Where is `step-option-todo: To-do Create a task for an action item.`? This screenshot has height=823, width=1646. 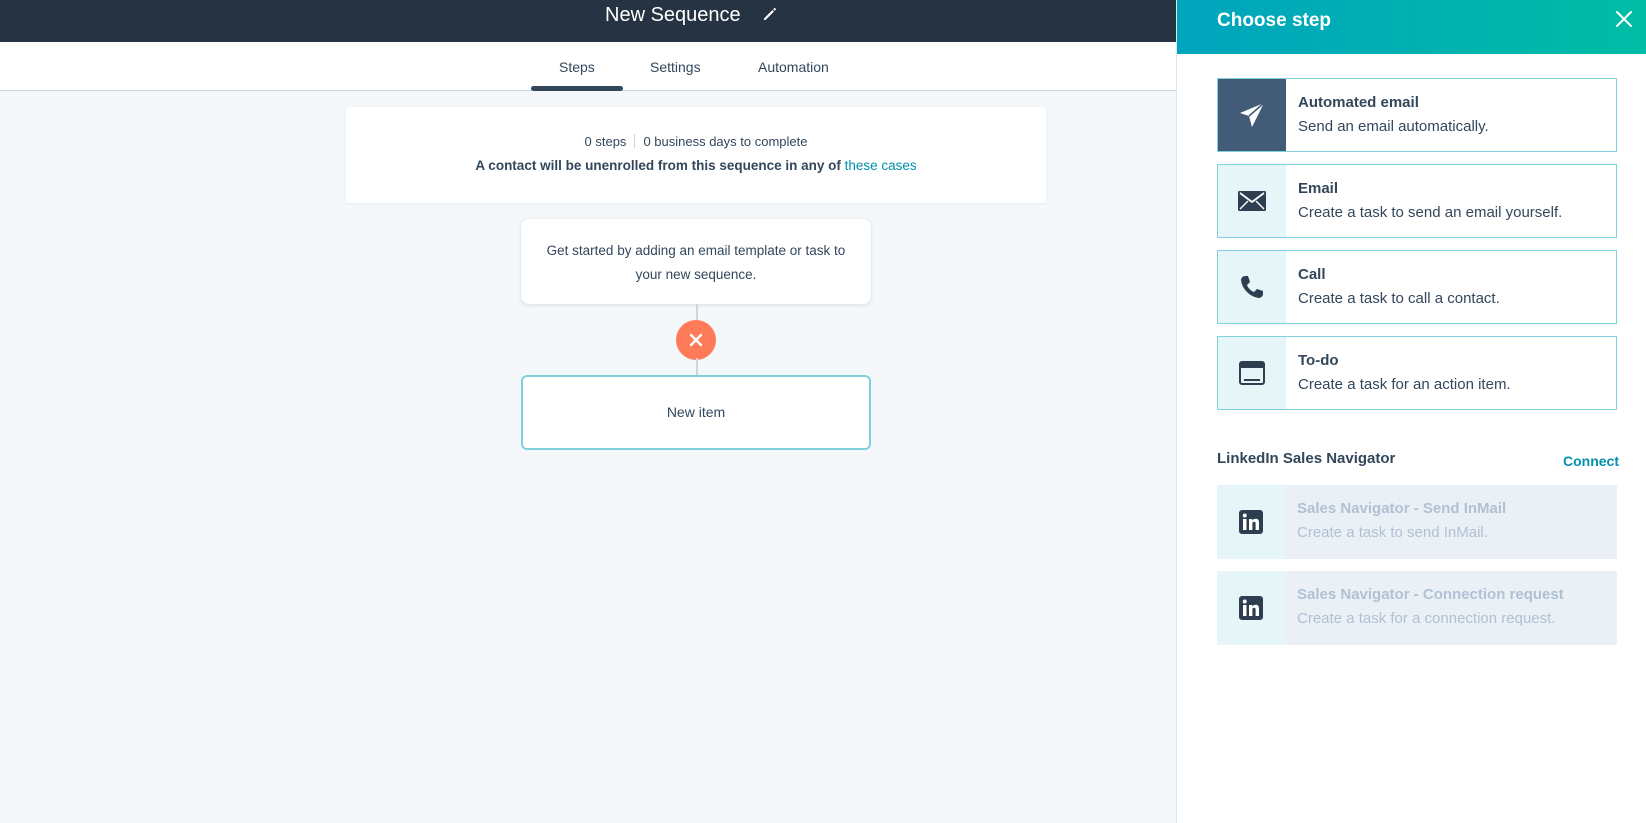 step-option-todo: To-do Create a task for an action item. is located at coordinates (1417, 373).